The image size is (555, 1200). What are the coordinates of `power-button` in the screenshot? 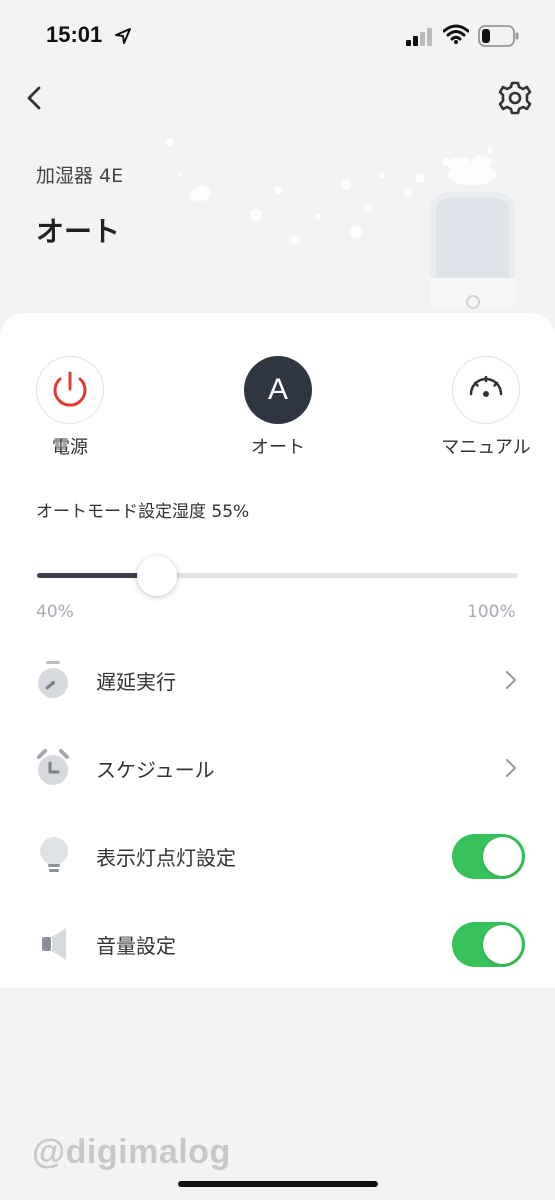 It's located at (70, 390).